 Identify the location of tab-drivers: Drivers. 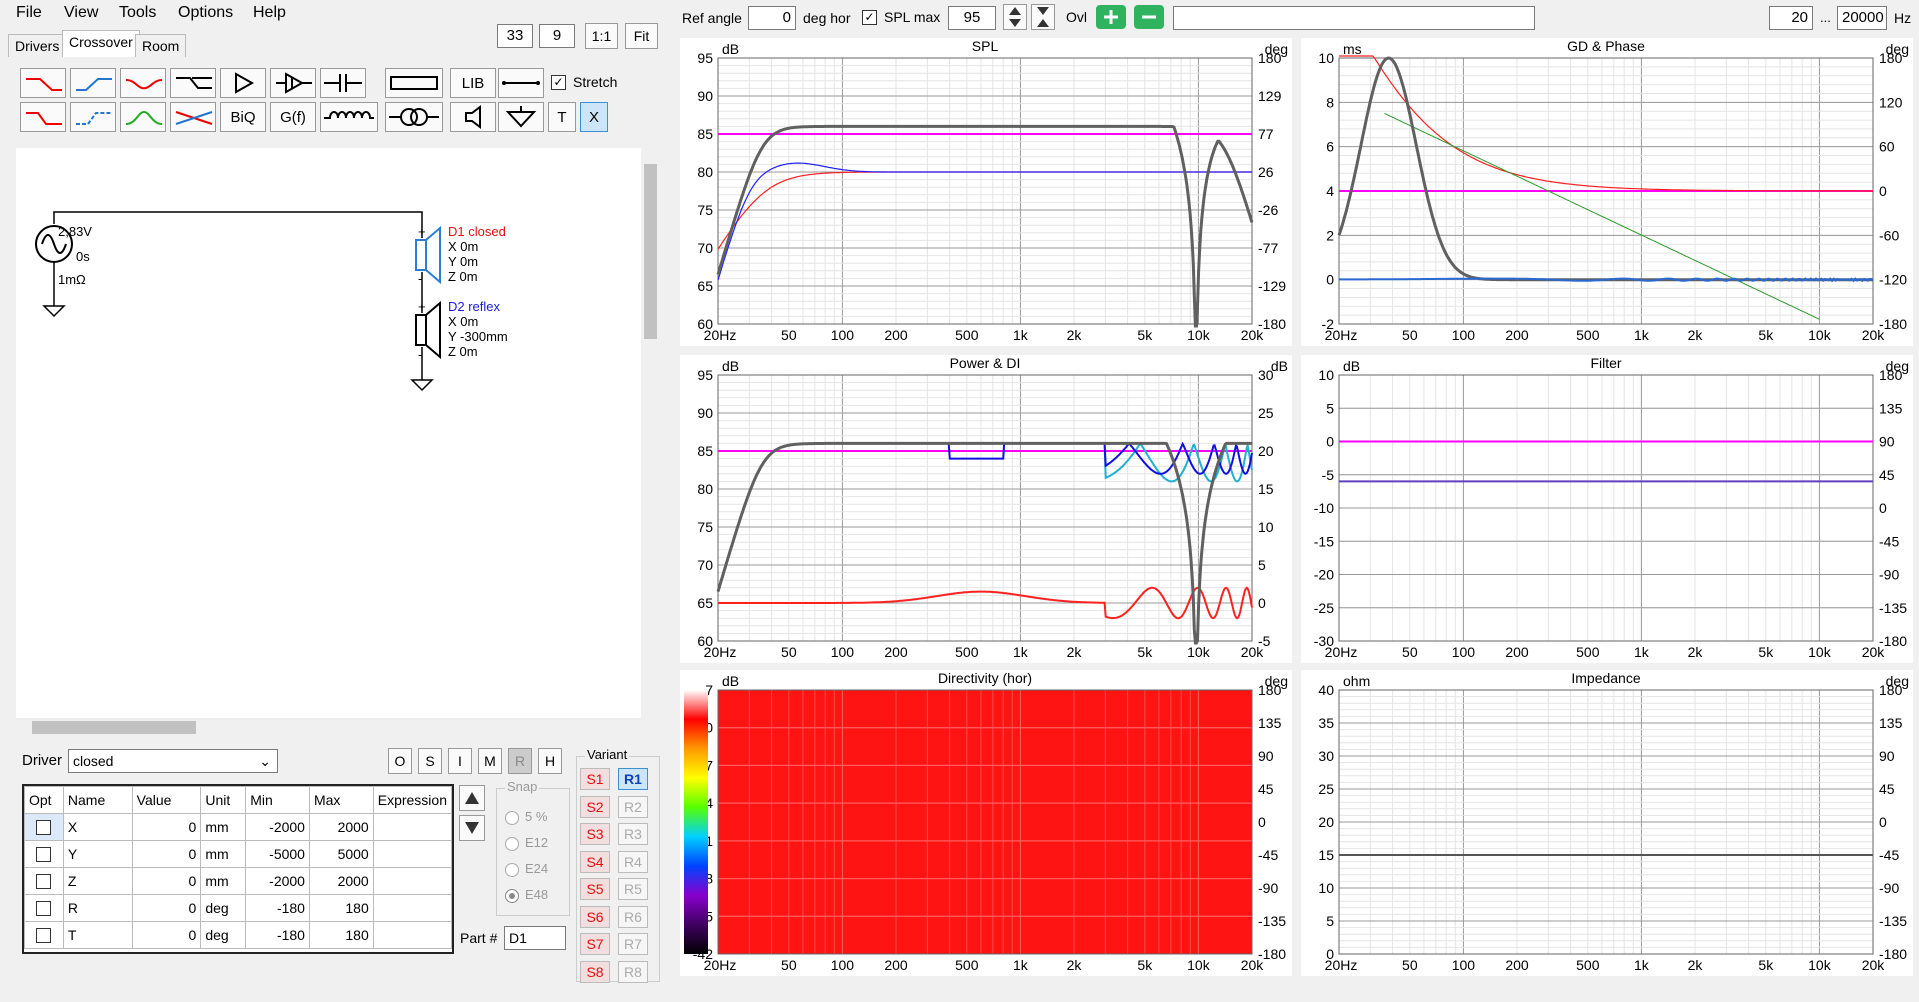
(37, 45).